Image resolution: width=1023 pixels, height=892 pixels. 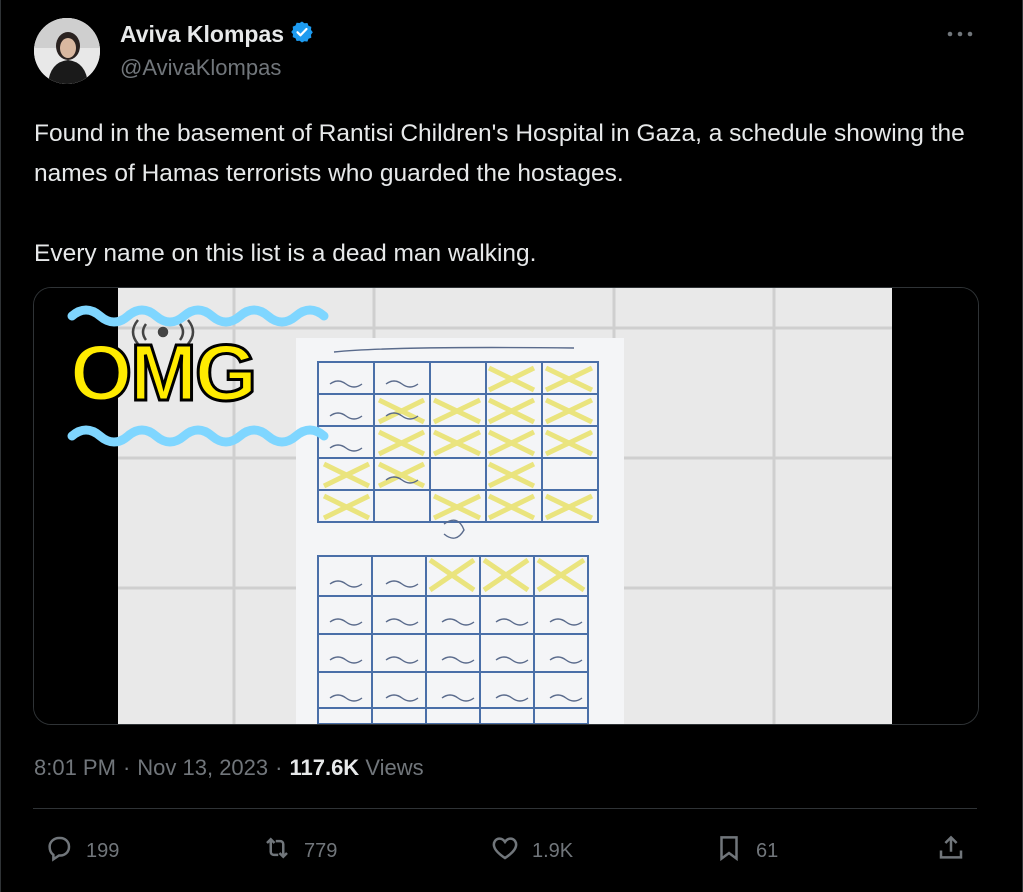 I want to click on author-name-row: Aviva Klompas, so click(x=217, y=34).